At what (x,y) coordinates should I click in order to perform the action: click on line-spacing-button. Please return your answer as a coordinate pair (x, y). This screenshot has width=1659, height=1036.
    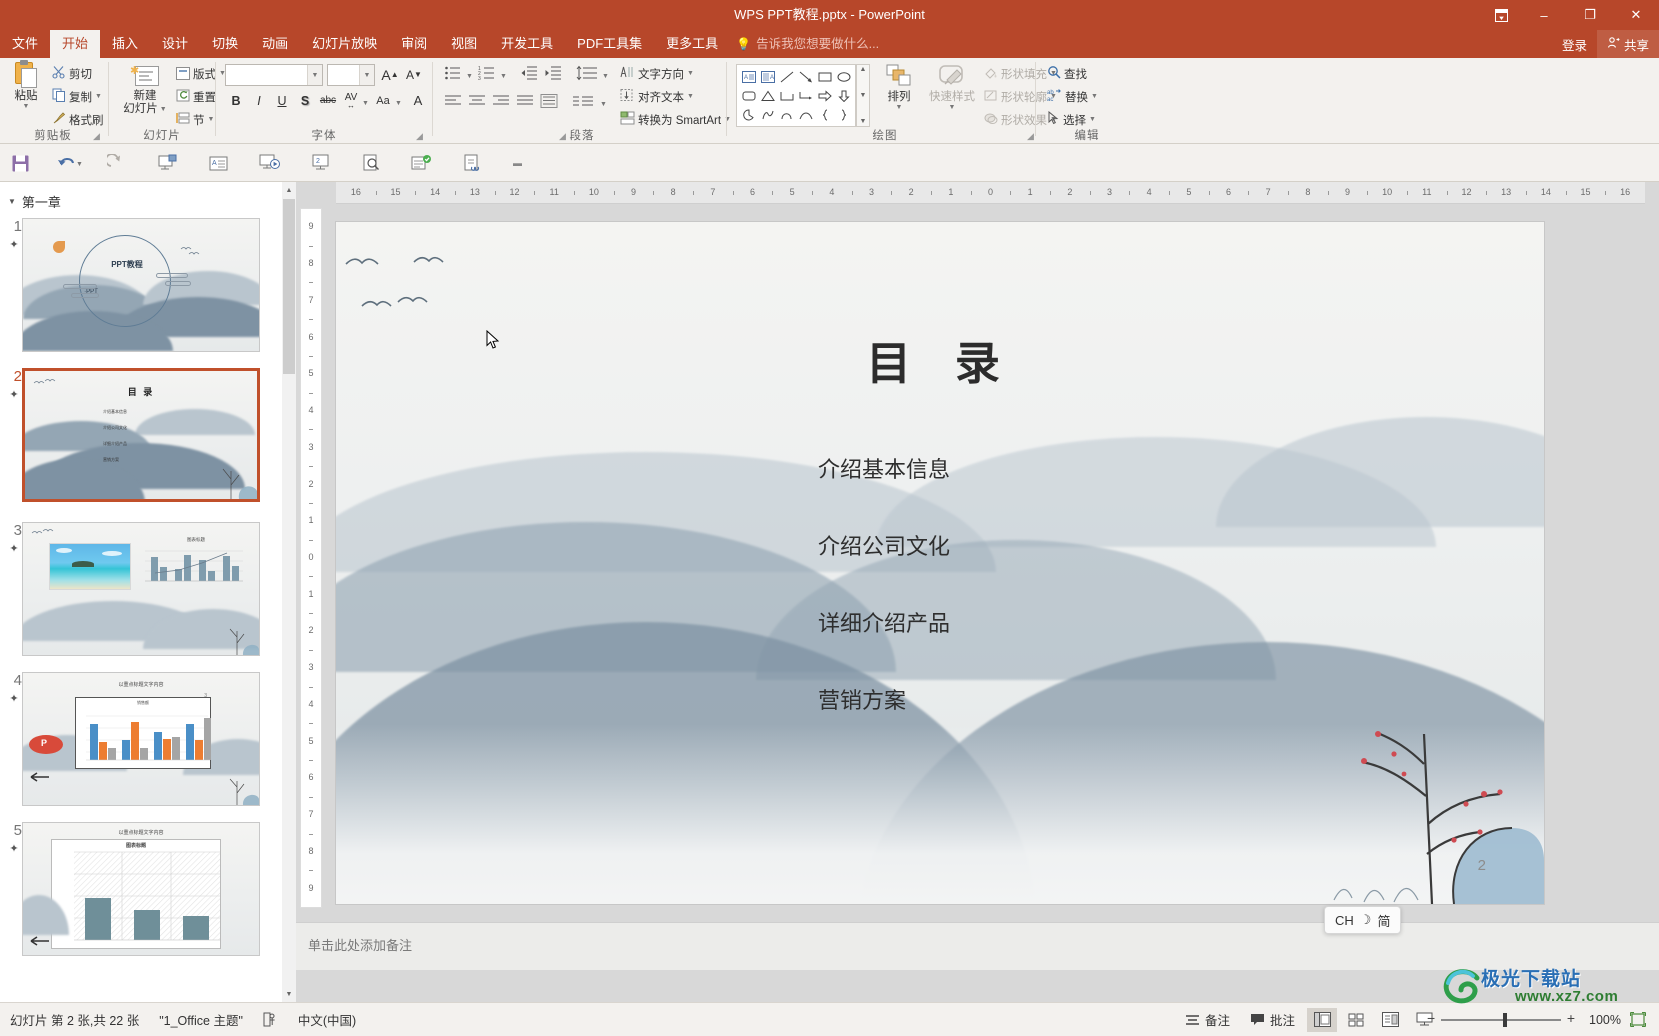
    Looking at the image, I should click on (588, 75).